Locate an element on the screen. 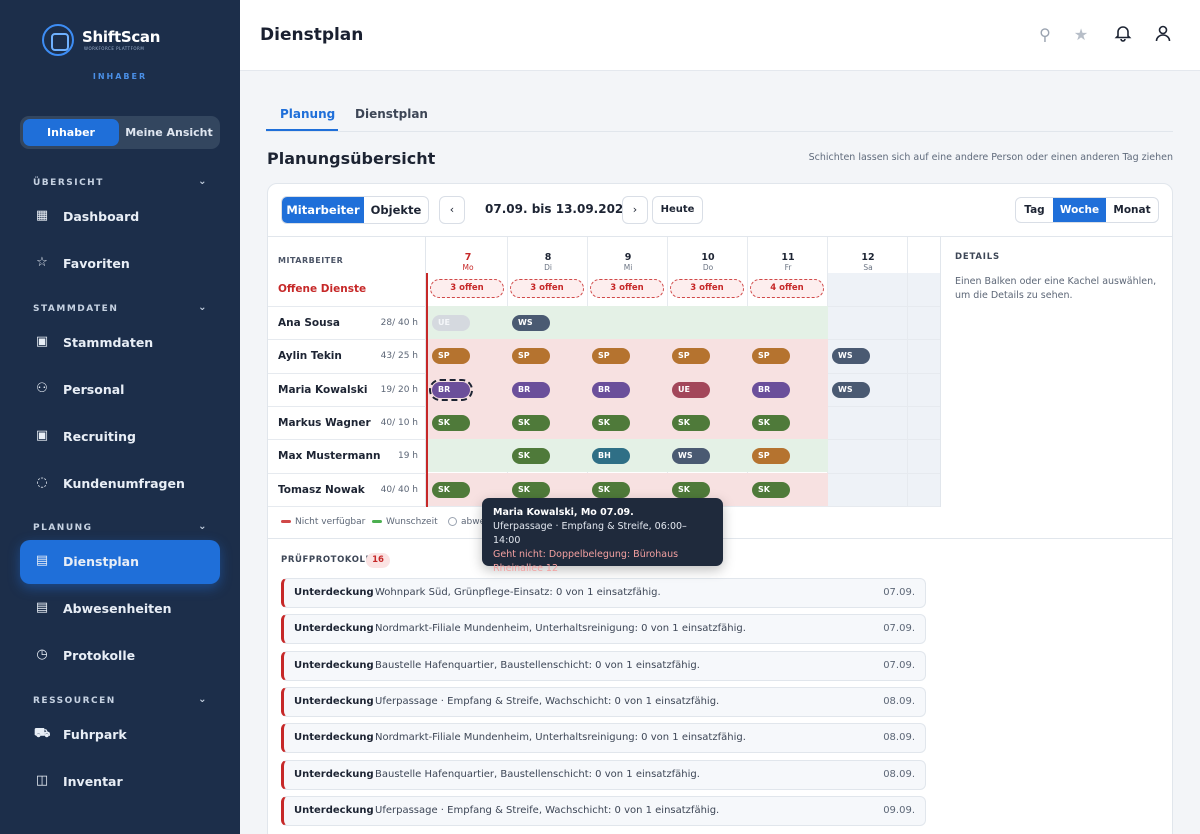 The height and width of the screenshot is (834, 1200). day-weekday: Di is located at coordinates (548, 267).